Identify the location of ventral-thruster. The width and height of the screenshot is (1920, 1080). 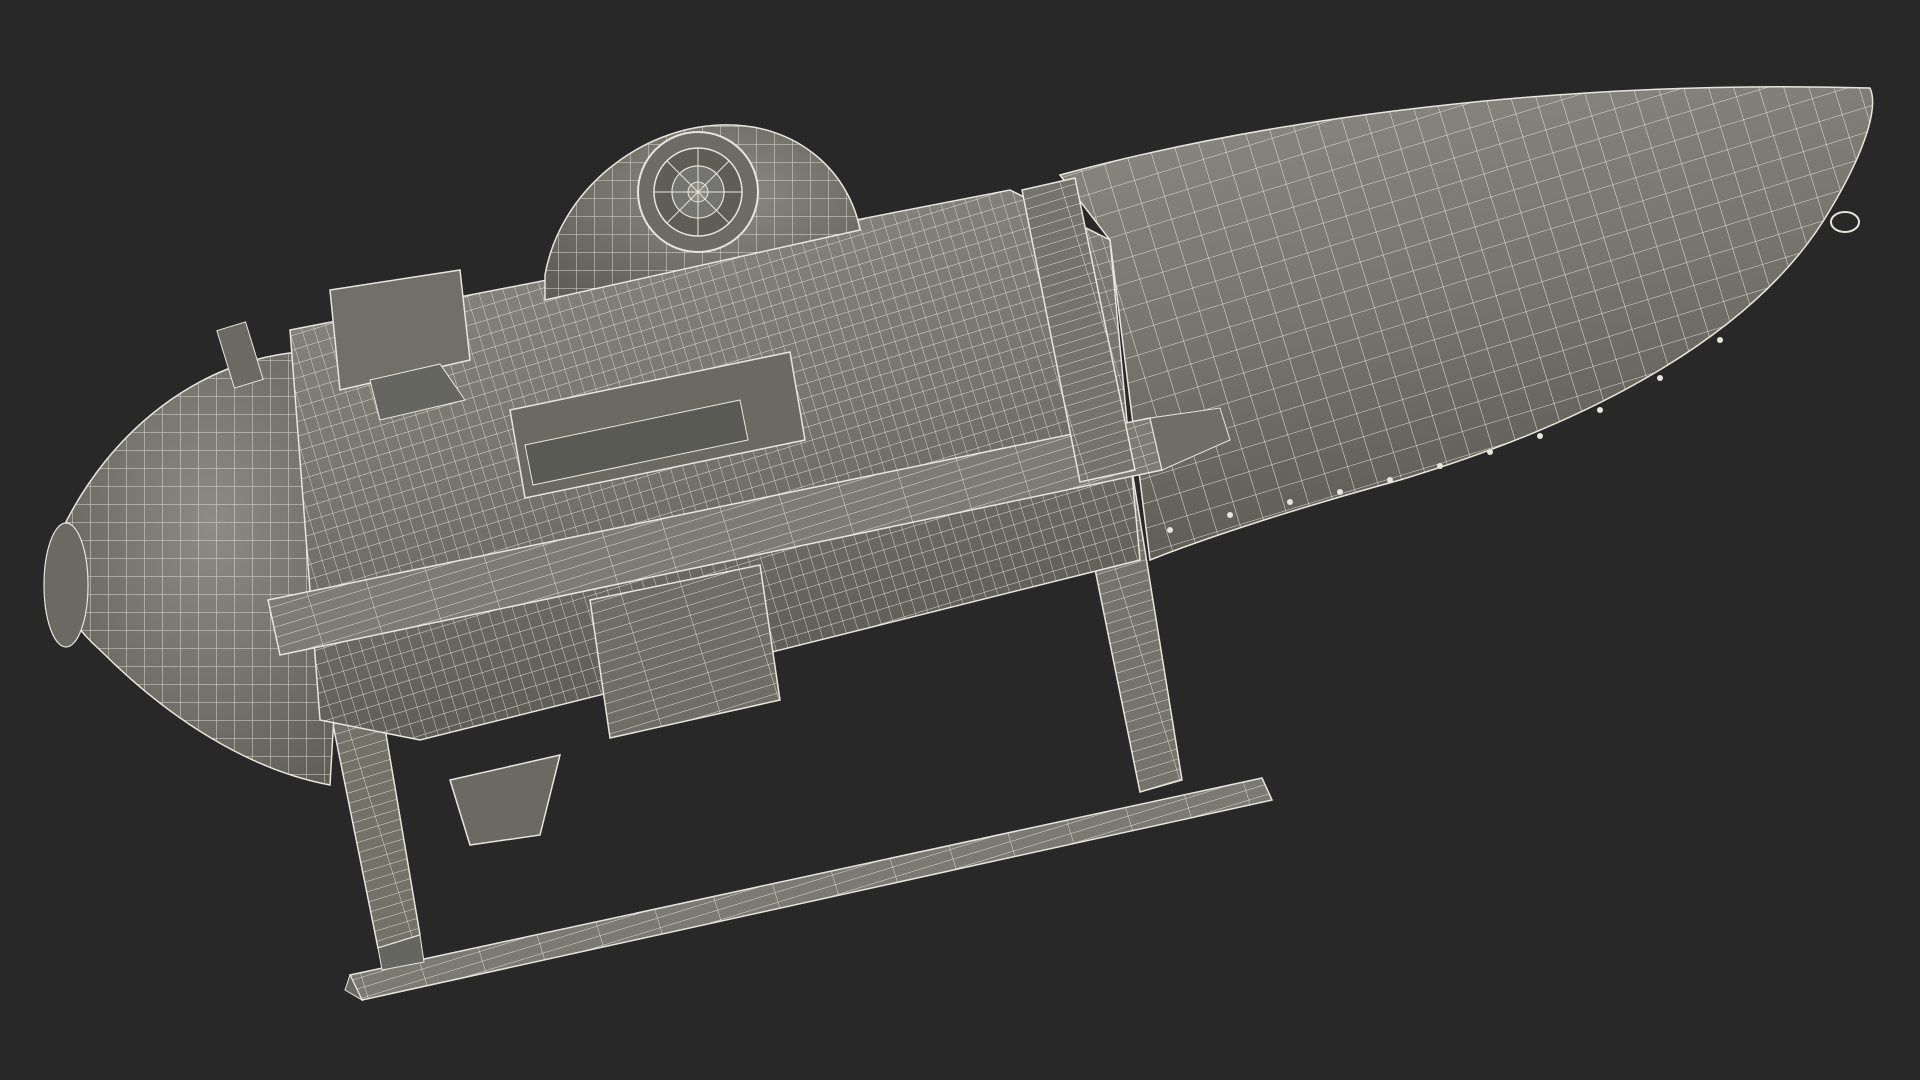
(505, 799).